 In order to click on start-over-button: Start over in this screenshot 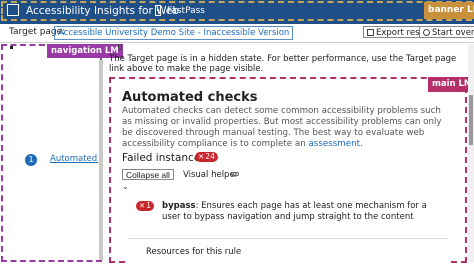, I will do `click(446, 32)`.